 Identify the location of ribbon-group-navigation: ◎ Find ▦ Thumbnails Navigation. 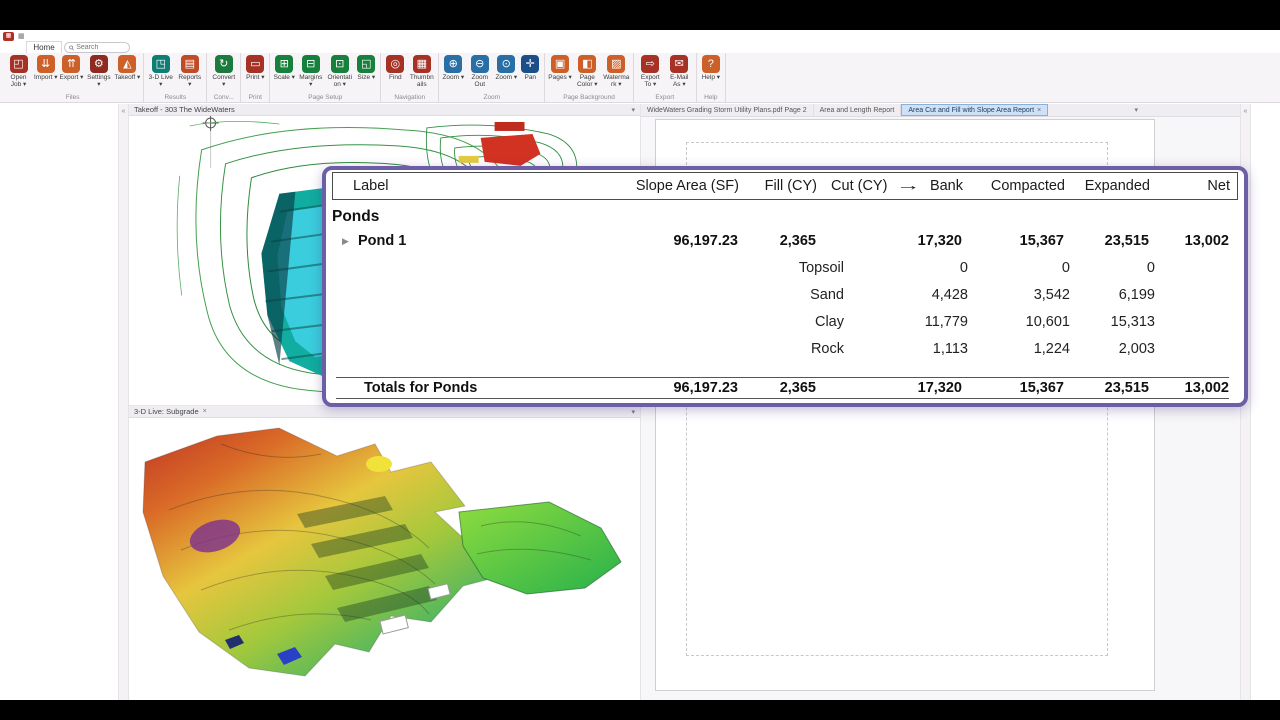
(410, 77).